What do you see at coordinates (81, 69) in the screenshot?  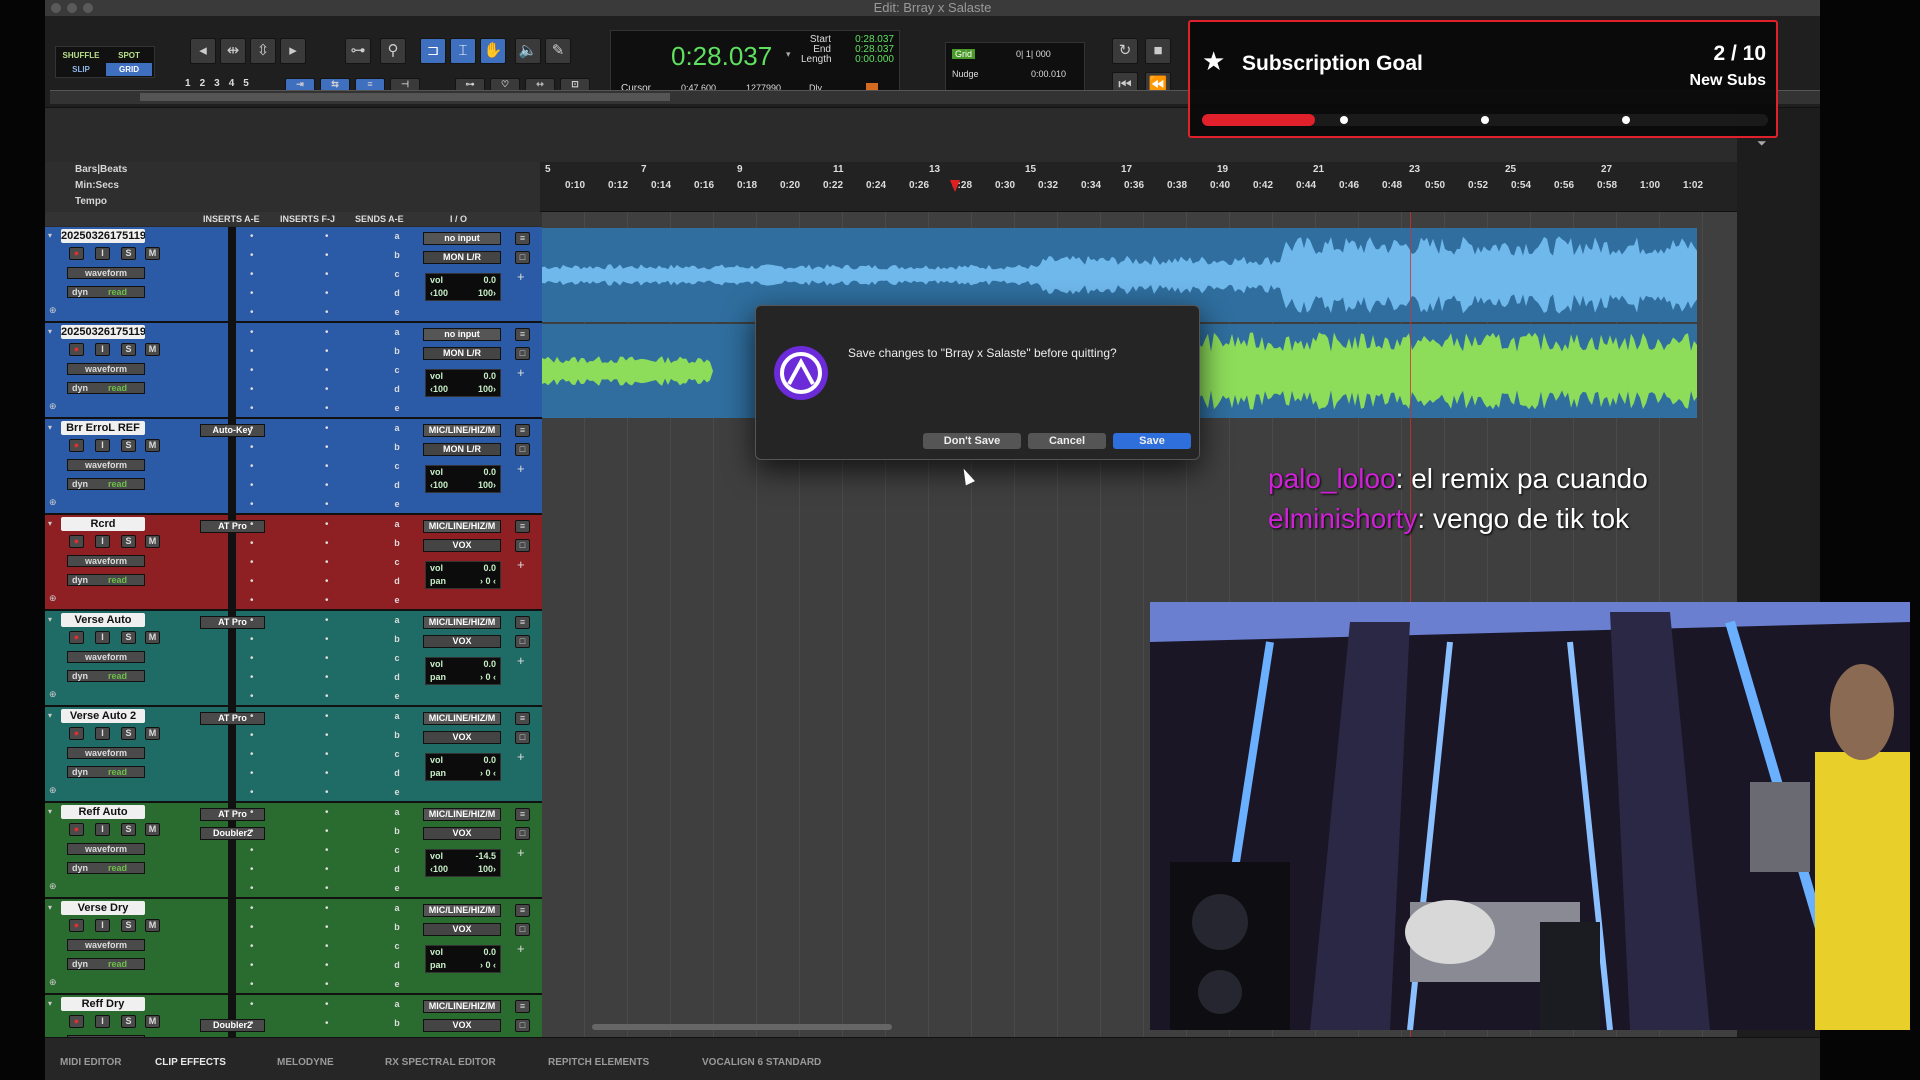 I see `slip-mode-button: SLIP` at bounding box center [81, 69].